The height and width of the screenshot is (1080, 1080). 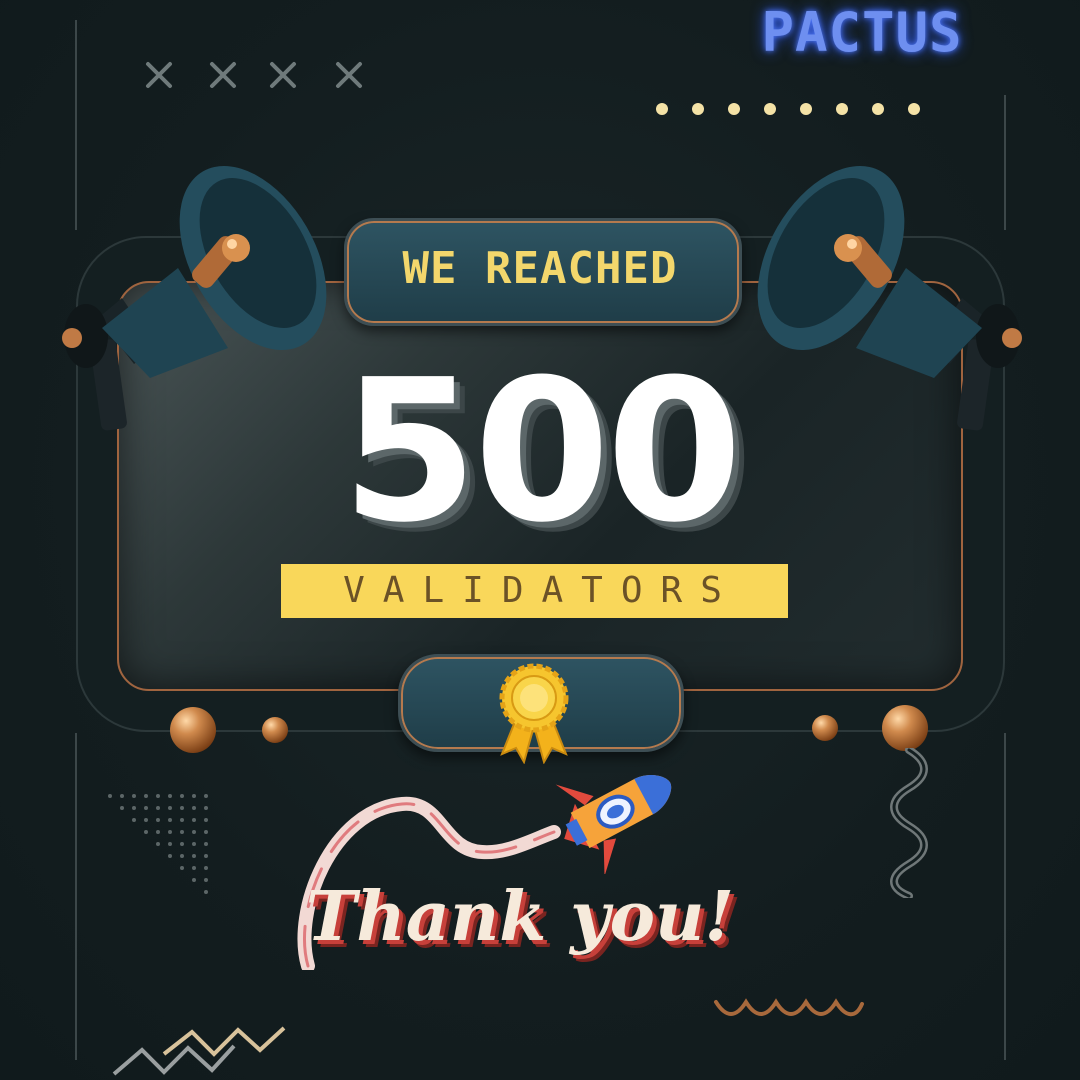 What do you see at coordinates (788, 109) in the screenshot?
I see `dot-row` at bounding box center [788, 109].